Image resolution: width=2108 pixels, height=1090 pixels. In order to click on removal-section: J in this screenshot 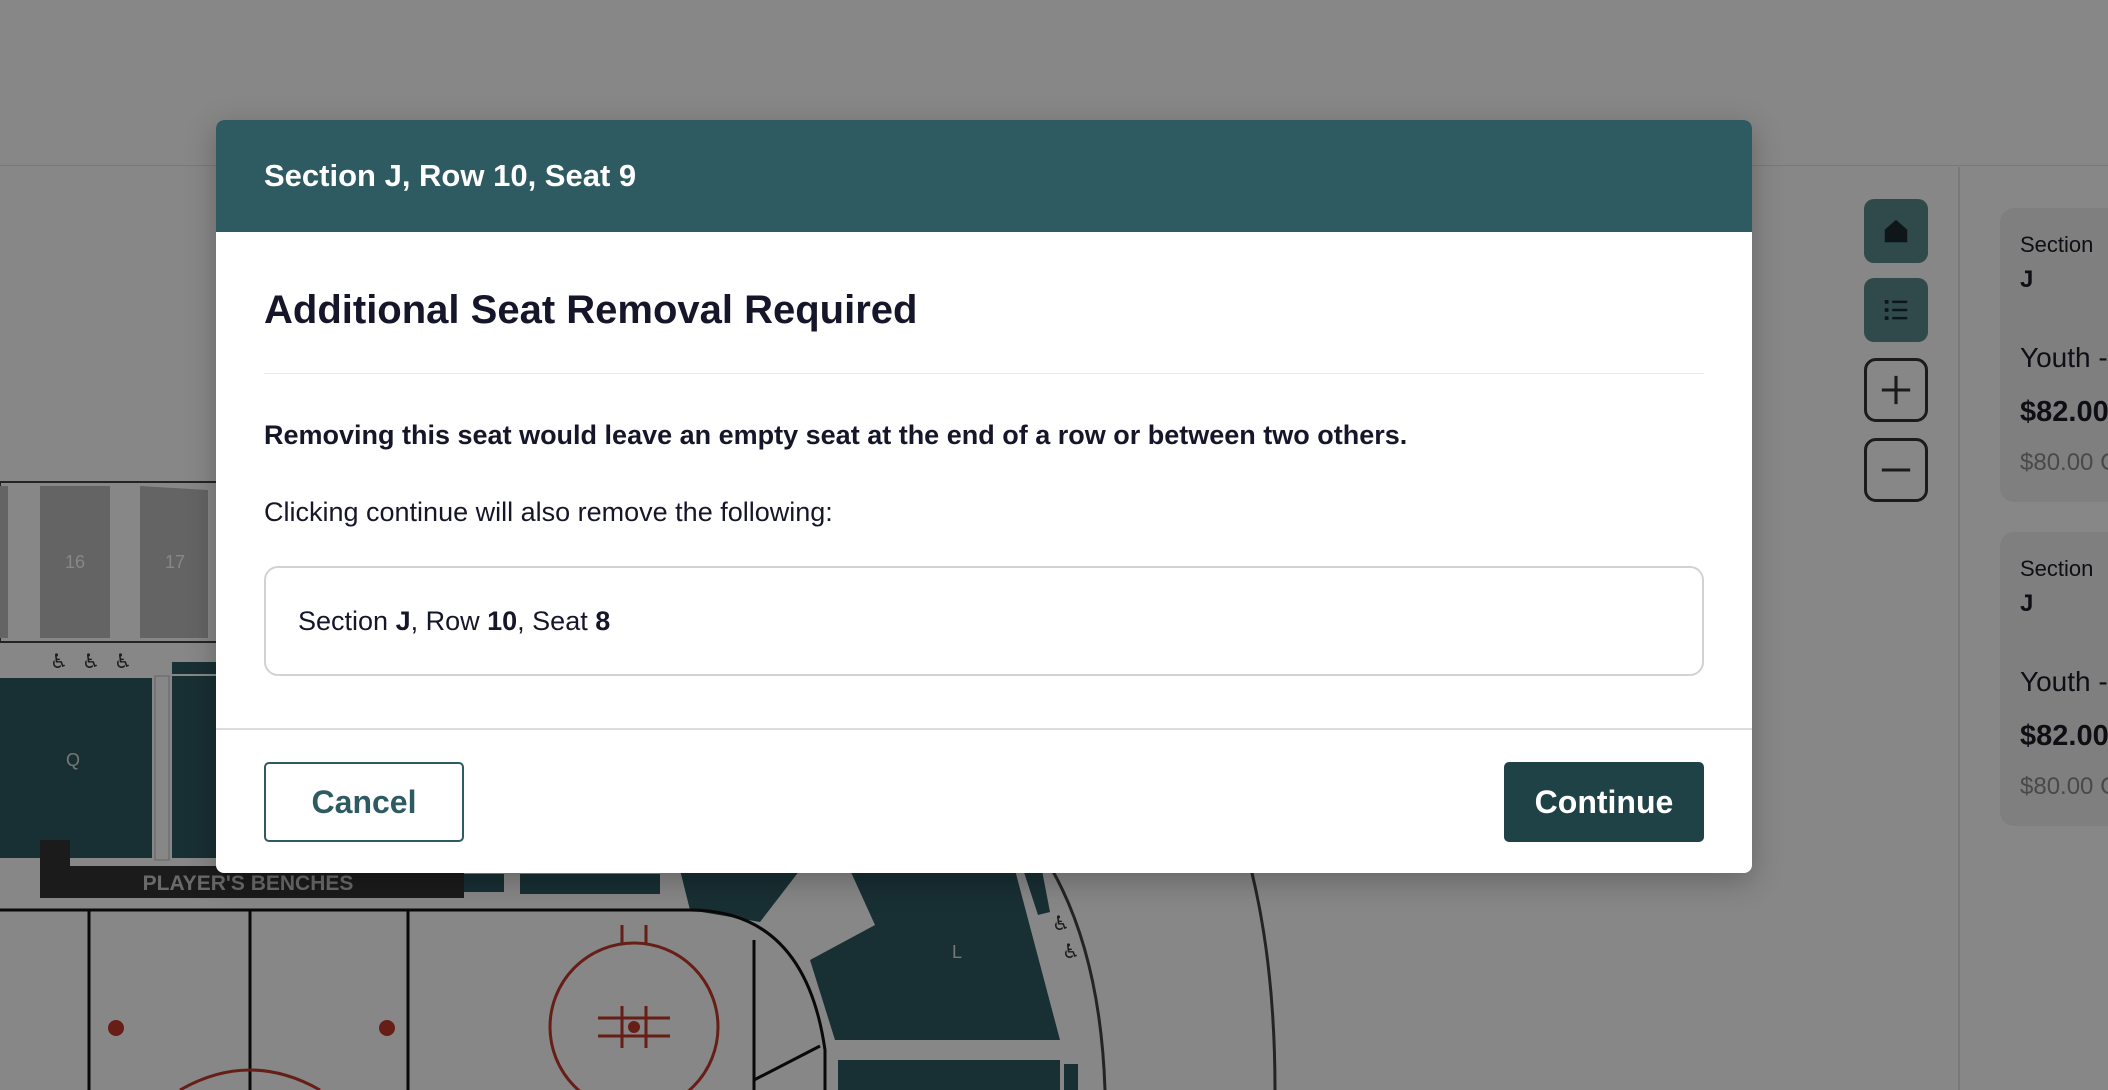, I will do `click(403, 620)`.